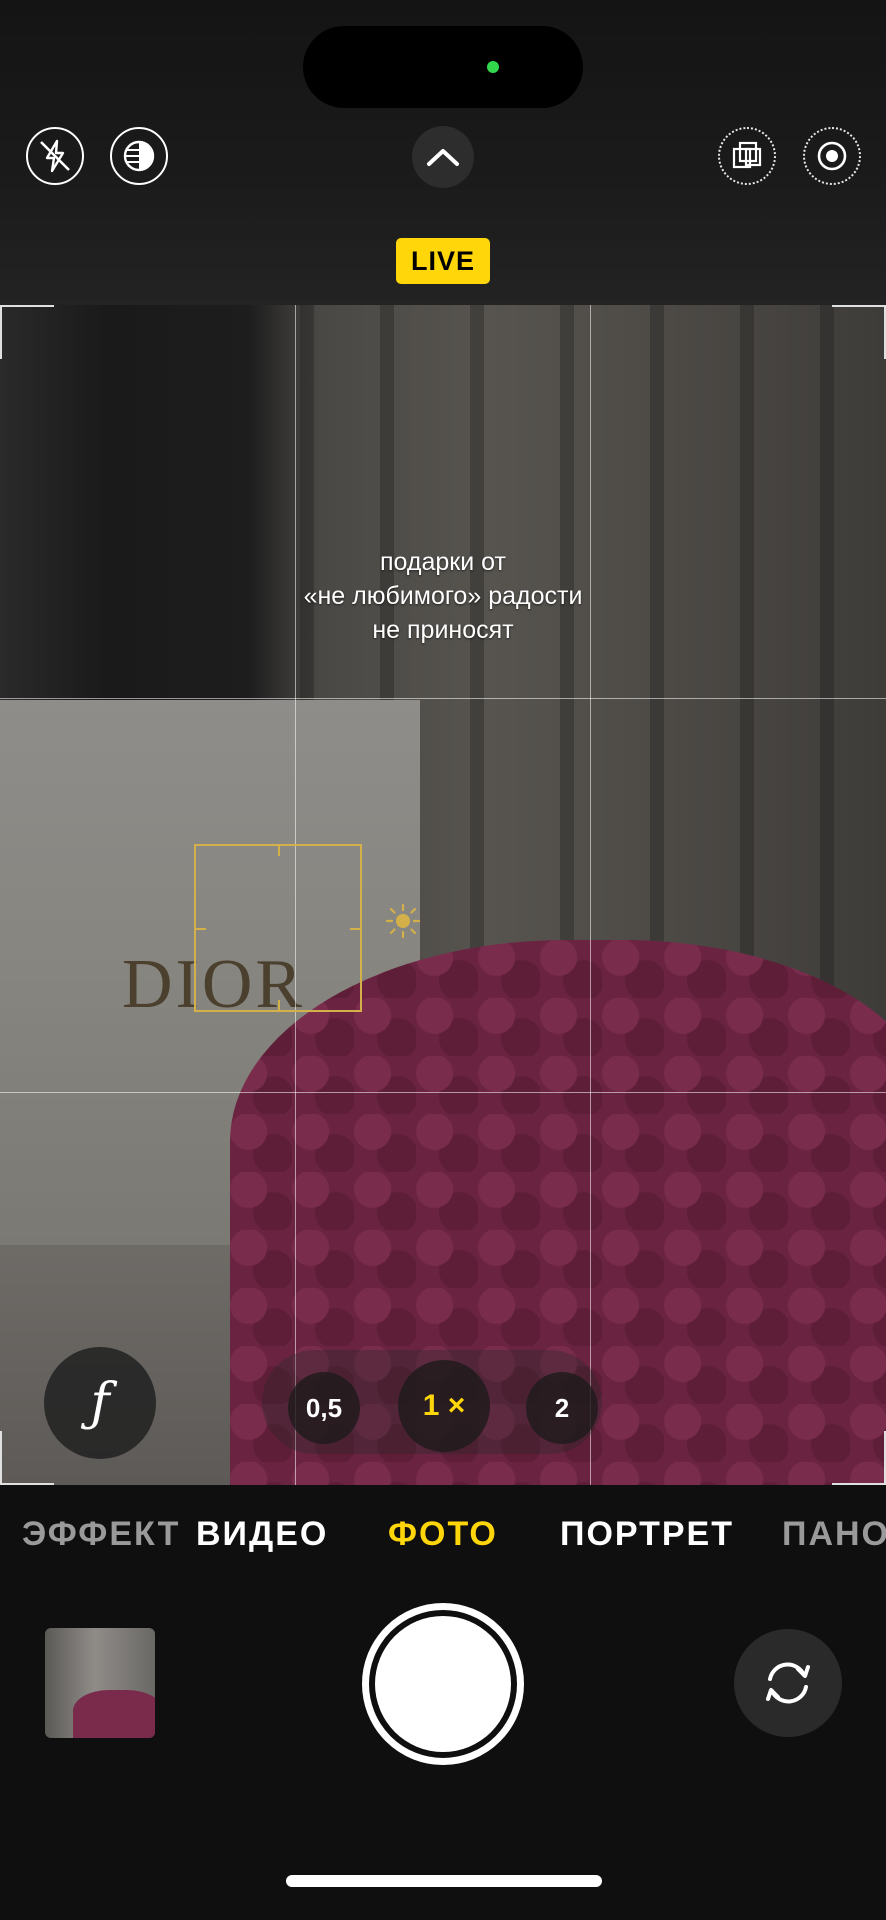  What do you see at coordinates (834, 1534) in the screenshot?
I see `mode-pano: ПАНО` at bounding box center [834, 1534].